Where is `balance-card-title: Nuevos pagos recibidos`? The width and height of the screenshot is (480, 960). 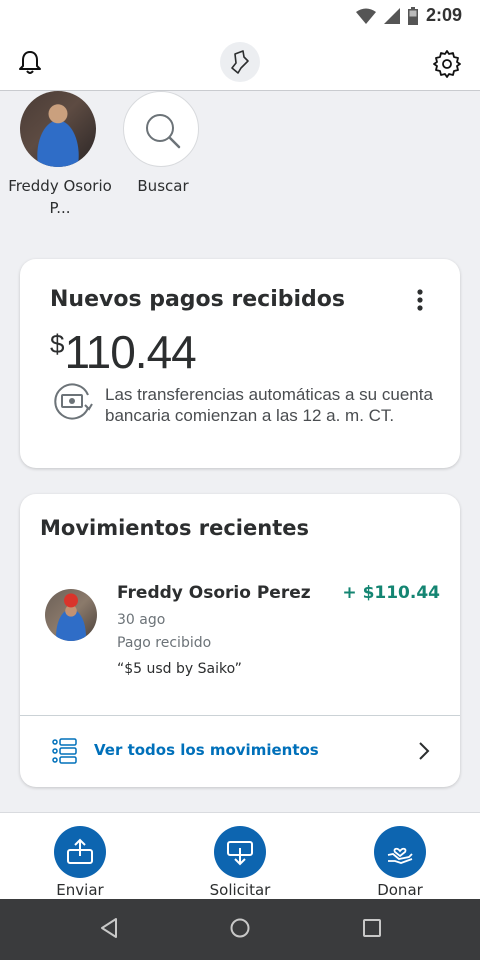 balance-card-title: Nuevos pagos recibidos is located at coordinates (198, 299).